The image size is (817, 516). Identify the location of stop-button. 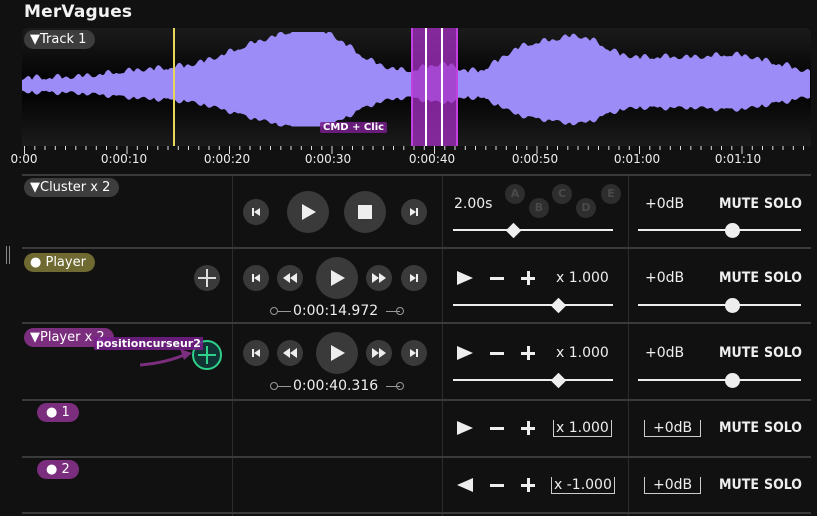
(365, 212).